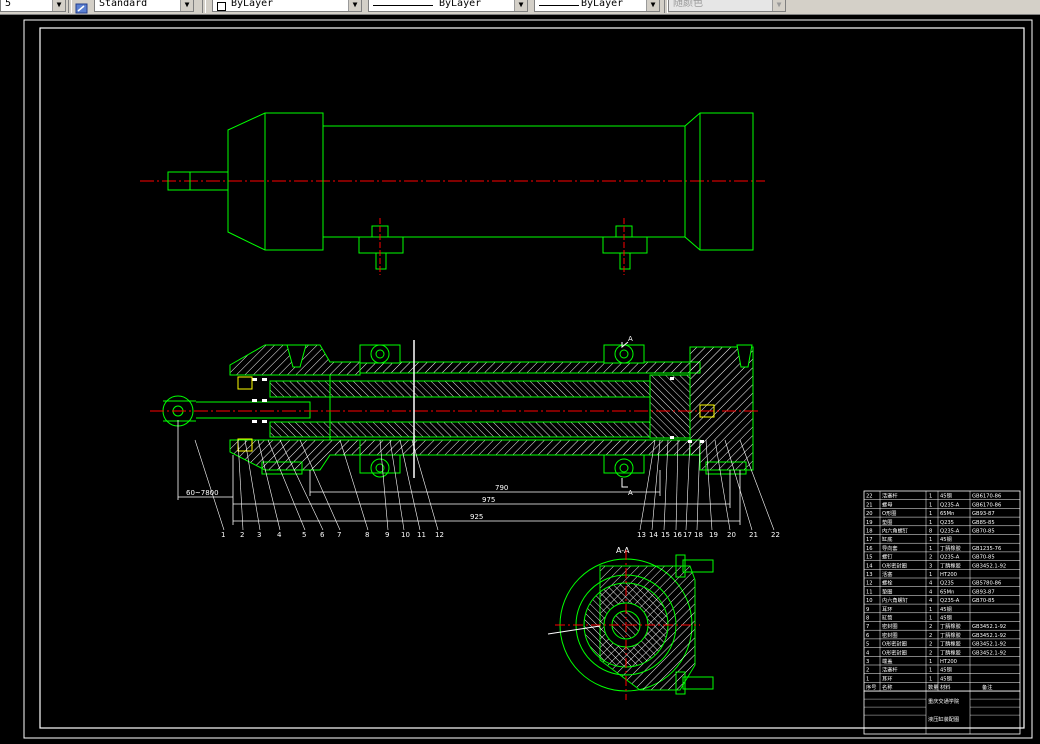 Image resolution: width=1040 pixels, height=744 pixels. What do you see at coordinates (889, 513) in the screenshot?
I see `part-name: O形圈` at bounding box center [889, 513].